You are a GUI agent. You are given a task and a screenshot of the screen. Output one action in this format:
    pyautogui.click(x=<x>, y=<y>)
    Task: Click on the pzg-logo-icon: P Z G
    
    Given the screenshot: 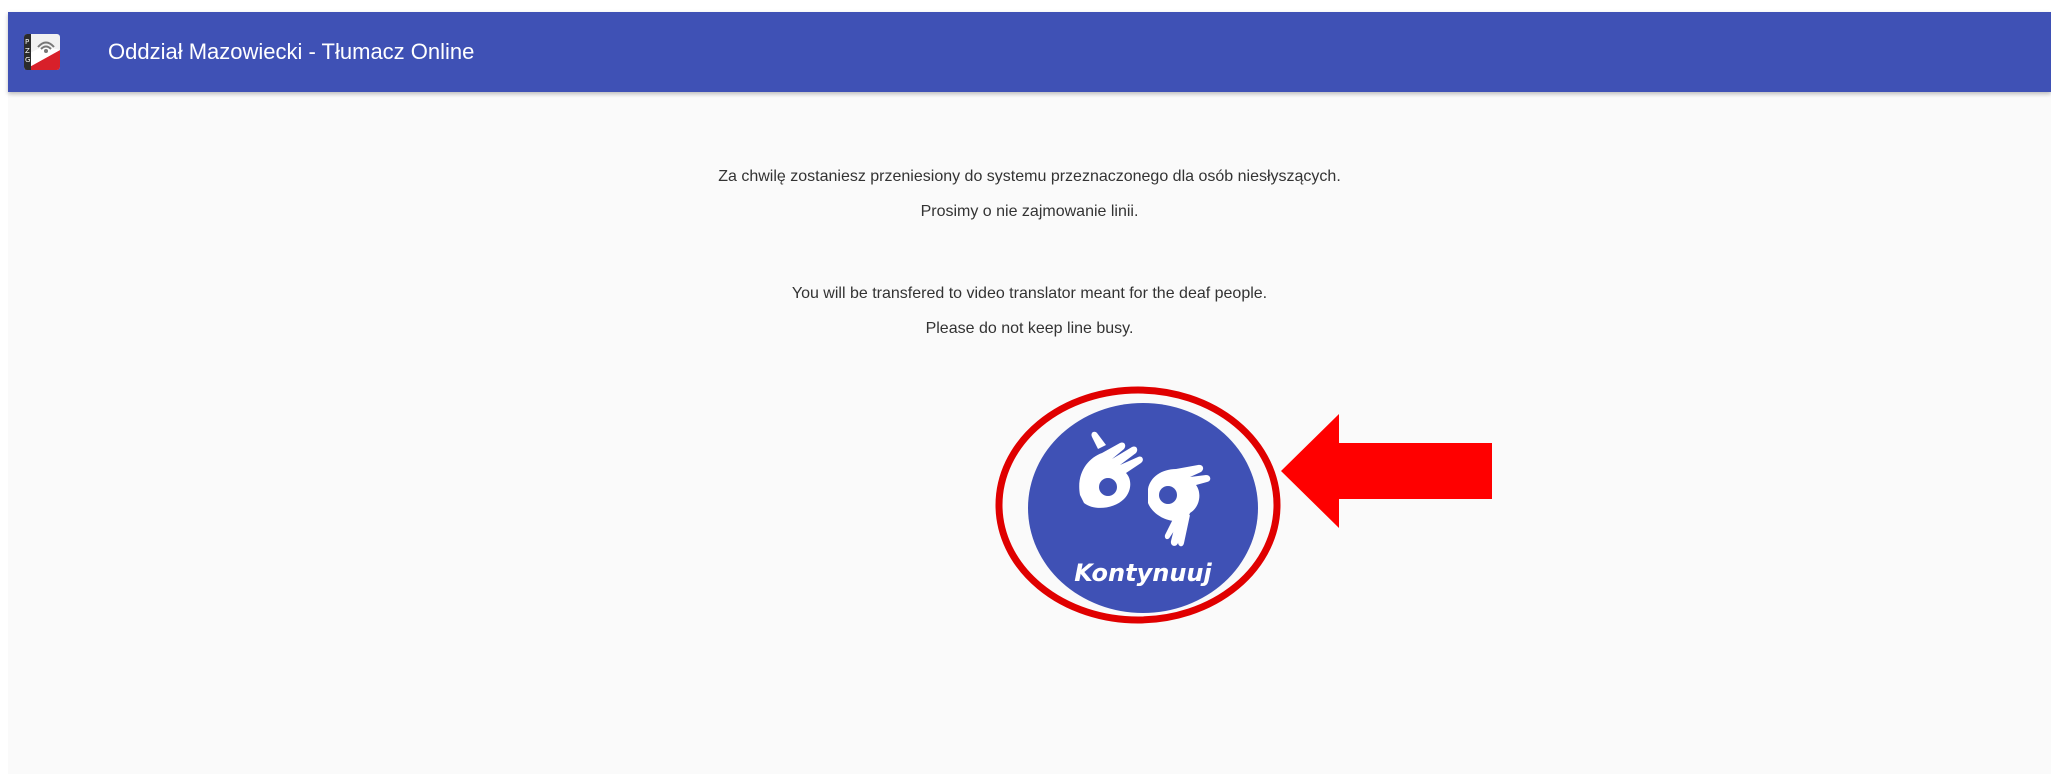 What is the action you would take?
    pyautogui.click(x=42, y=52)
    